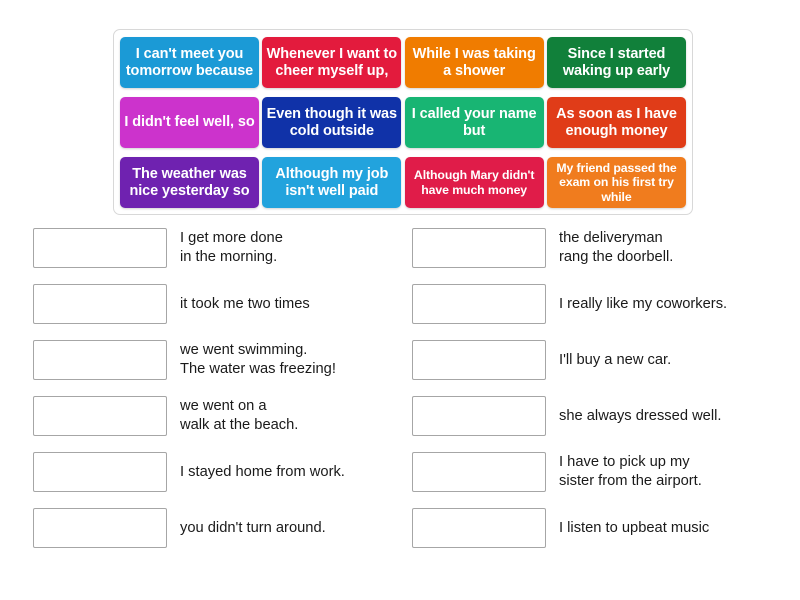 This screenshot has height=600, width=800. What do you see at coordinates (615, 359) in the screenshot?
I see `match-prompt-text: I'll buy a new car.` at bounding box center [615, 359].